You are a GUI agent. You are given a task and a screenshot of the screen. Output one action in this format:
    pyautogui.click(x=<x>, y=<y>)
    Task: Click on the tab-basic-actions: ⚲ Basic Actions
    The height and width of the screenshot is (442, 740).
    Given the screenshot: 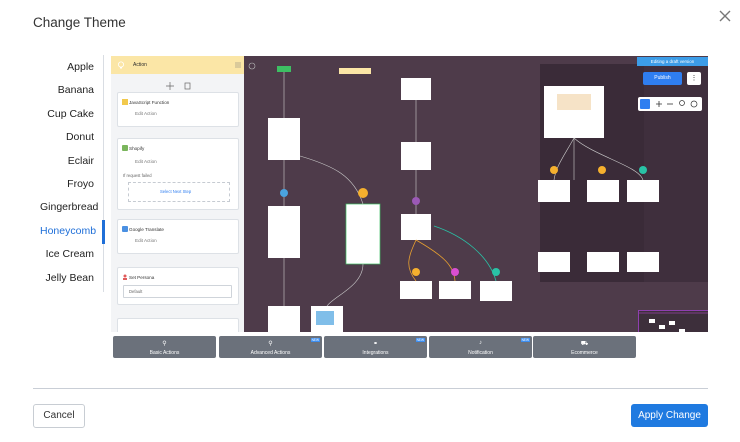 What is the action you would take?
    pyautogui.click(x=164, y=347)
    